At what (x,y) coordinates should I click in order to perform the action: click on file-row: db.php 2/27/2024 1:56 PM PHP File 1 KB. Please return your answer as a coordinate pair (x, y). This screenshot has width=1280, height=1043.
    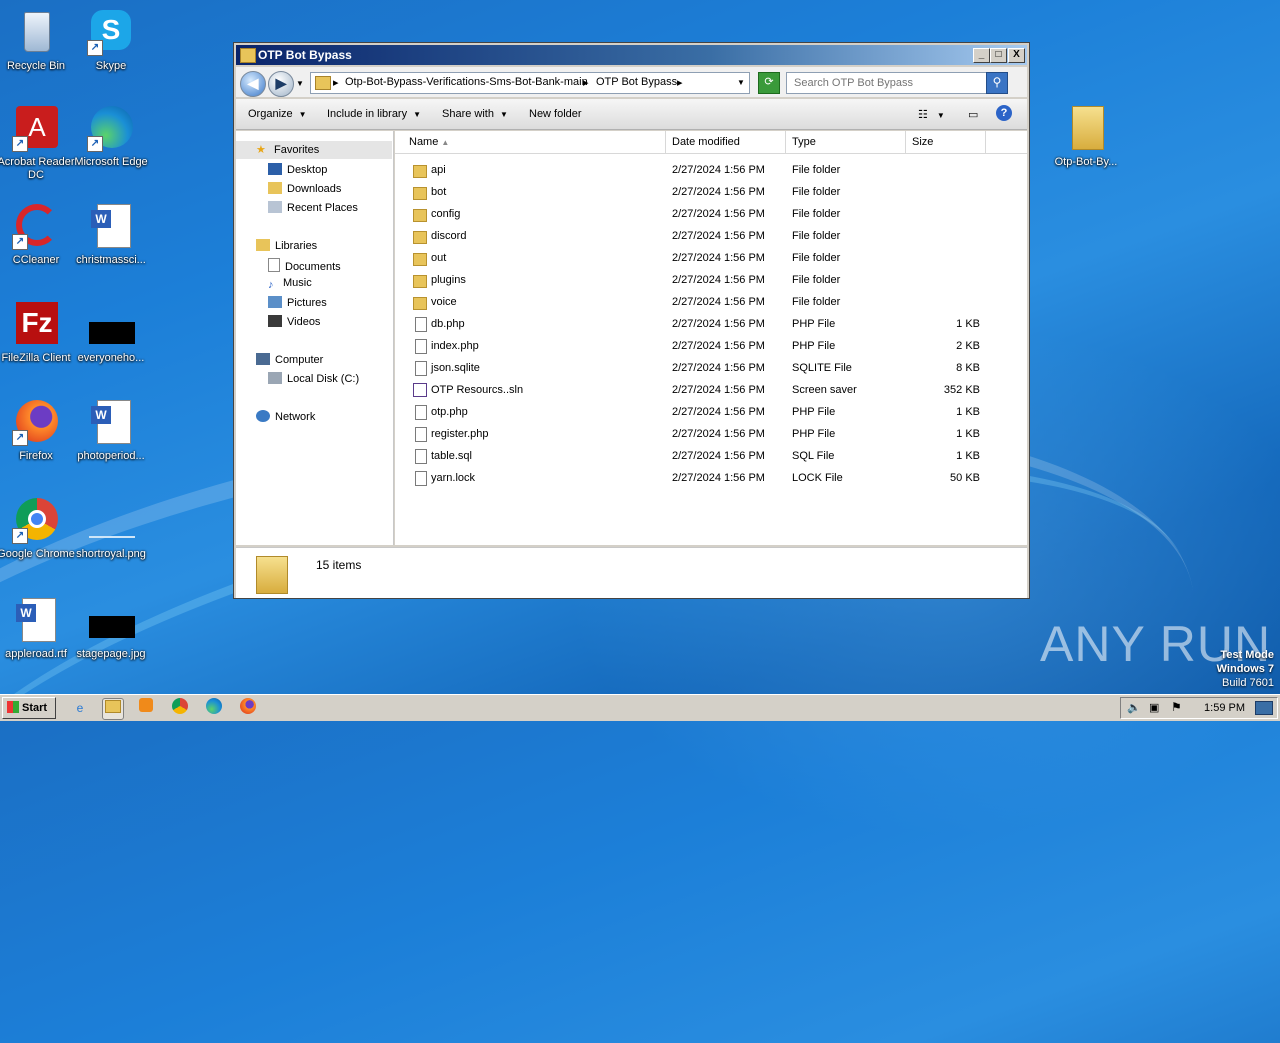
    Looking at the image, I should click on (711, 325).